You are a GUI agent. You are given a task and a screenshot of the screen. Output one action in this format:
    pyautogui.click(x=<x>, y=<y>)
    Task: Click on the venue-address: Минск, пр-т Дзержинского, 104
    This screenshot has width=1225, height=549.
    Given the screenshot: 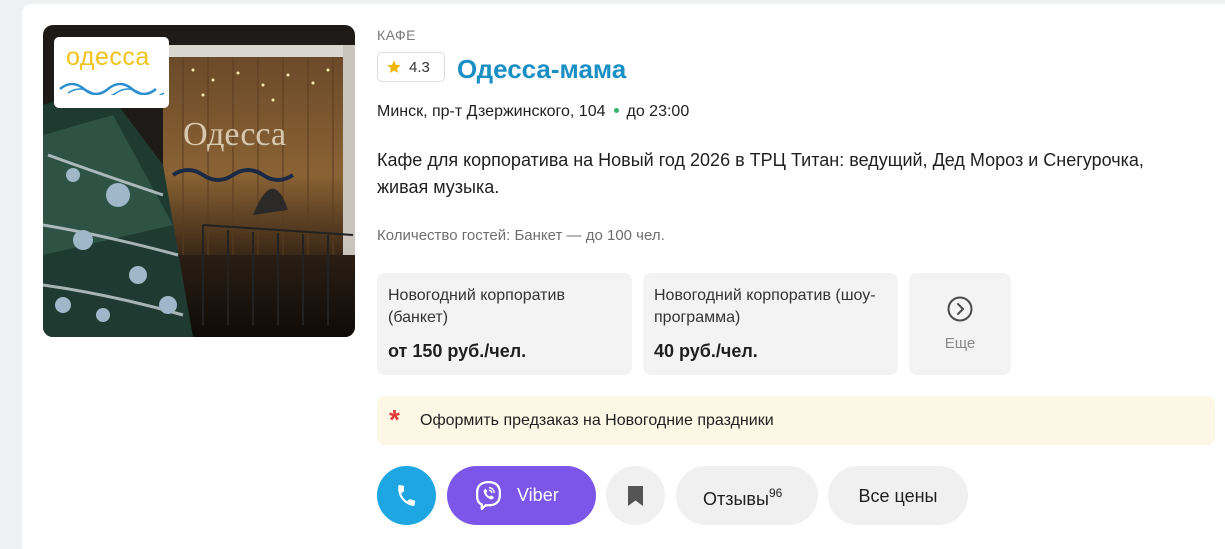 What is the action you would take?
    pyautogui.click(x=491, y=111)
    